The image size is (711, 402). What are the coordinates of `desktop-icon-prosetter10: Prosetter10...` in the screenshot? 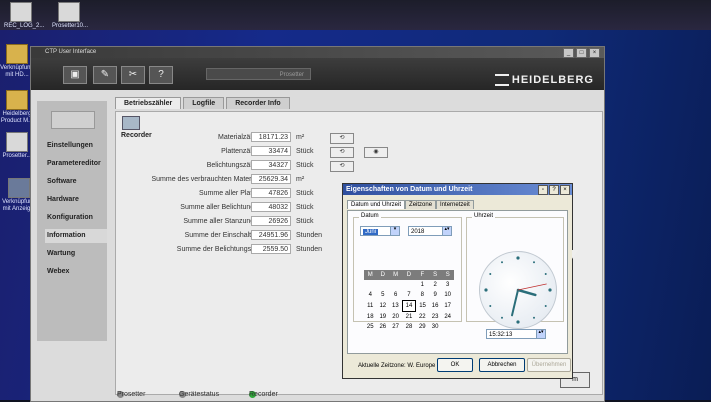 It's located at (70, 16).